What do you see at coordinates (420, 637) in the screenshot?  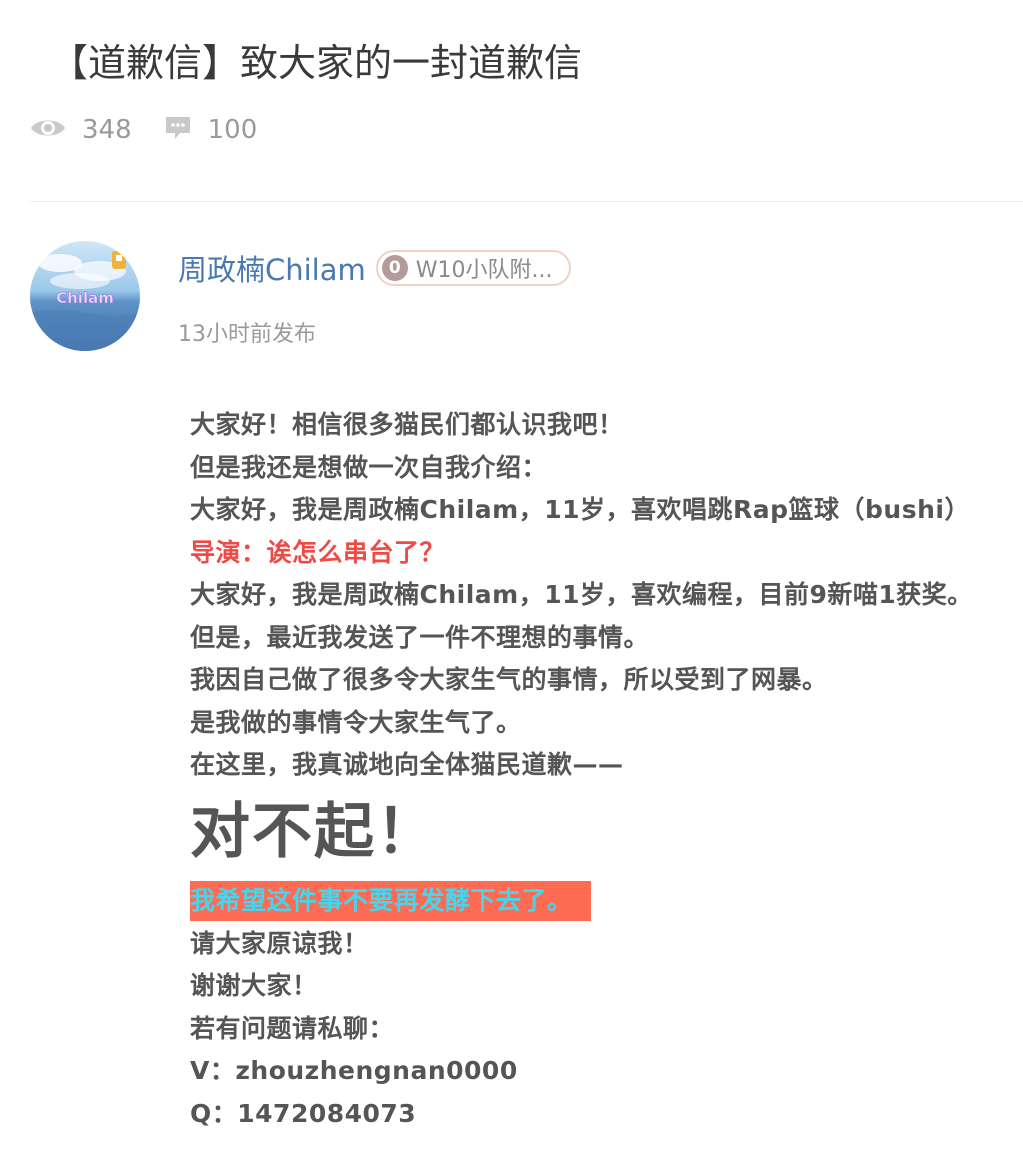 I see `content-line: 但是，最近我发送了一件不理想的事情。` at bounding box center [420, 637].